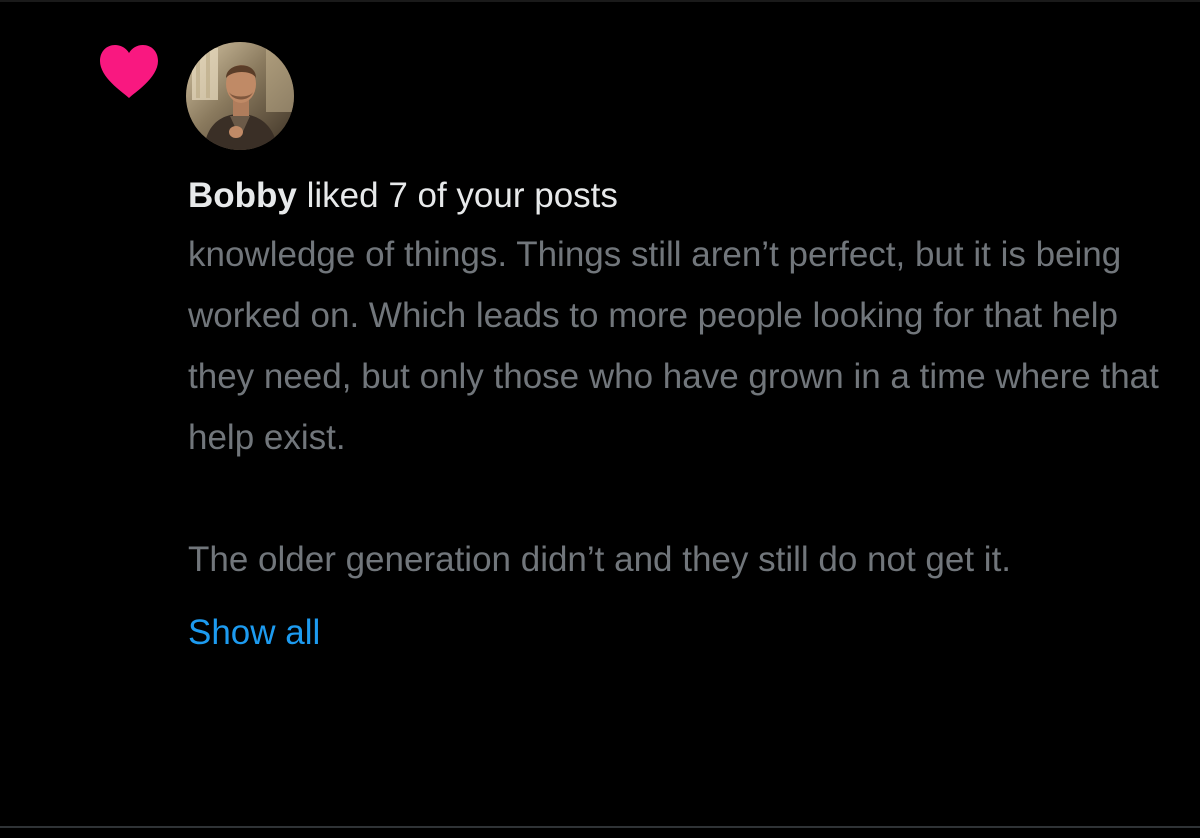  Describe the element at coordinates (254, 633) in the screenshot. I see `show-all-link: Show all` at that location.